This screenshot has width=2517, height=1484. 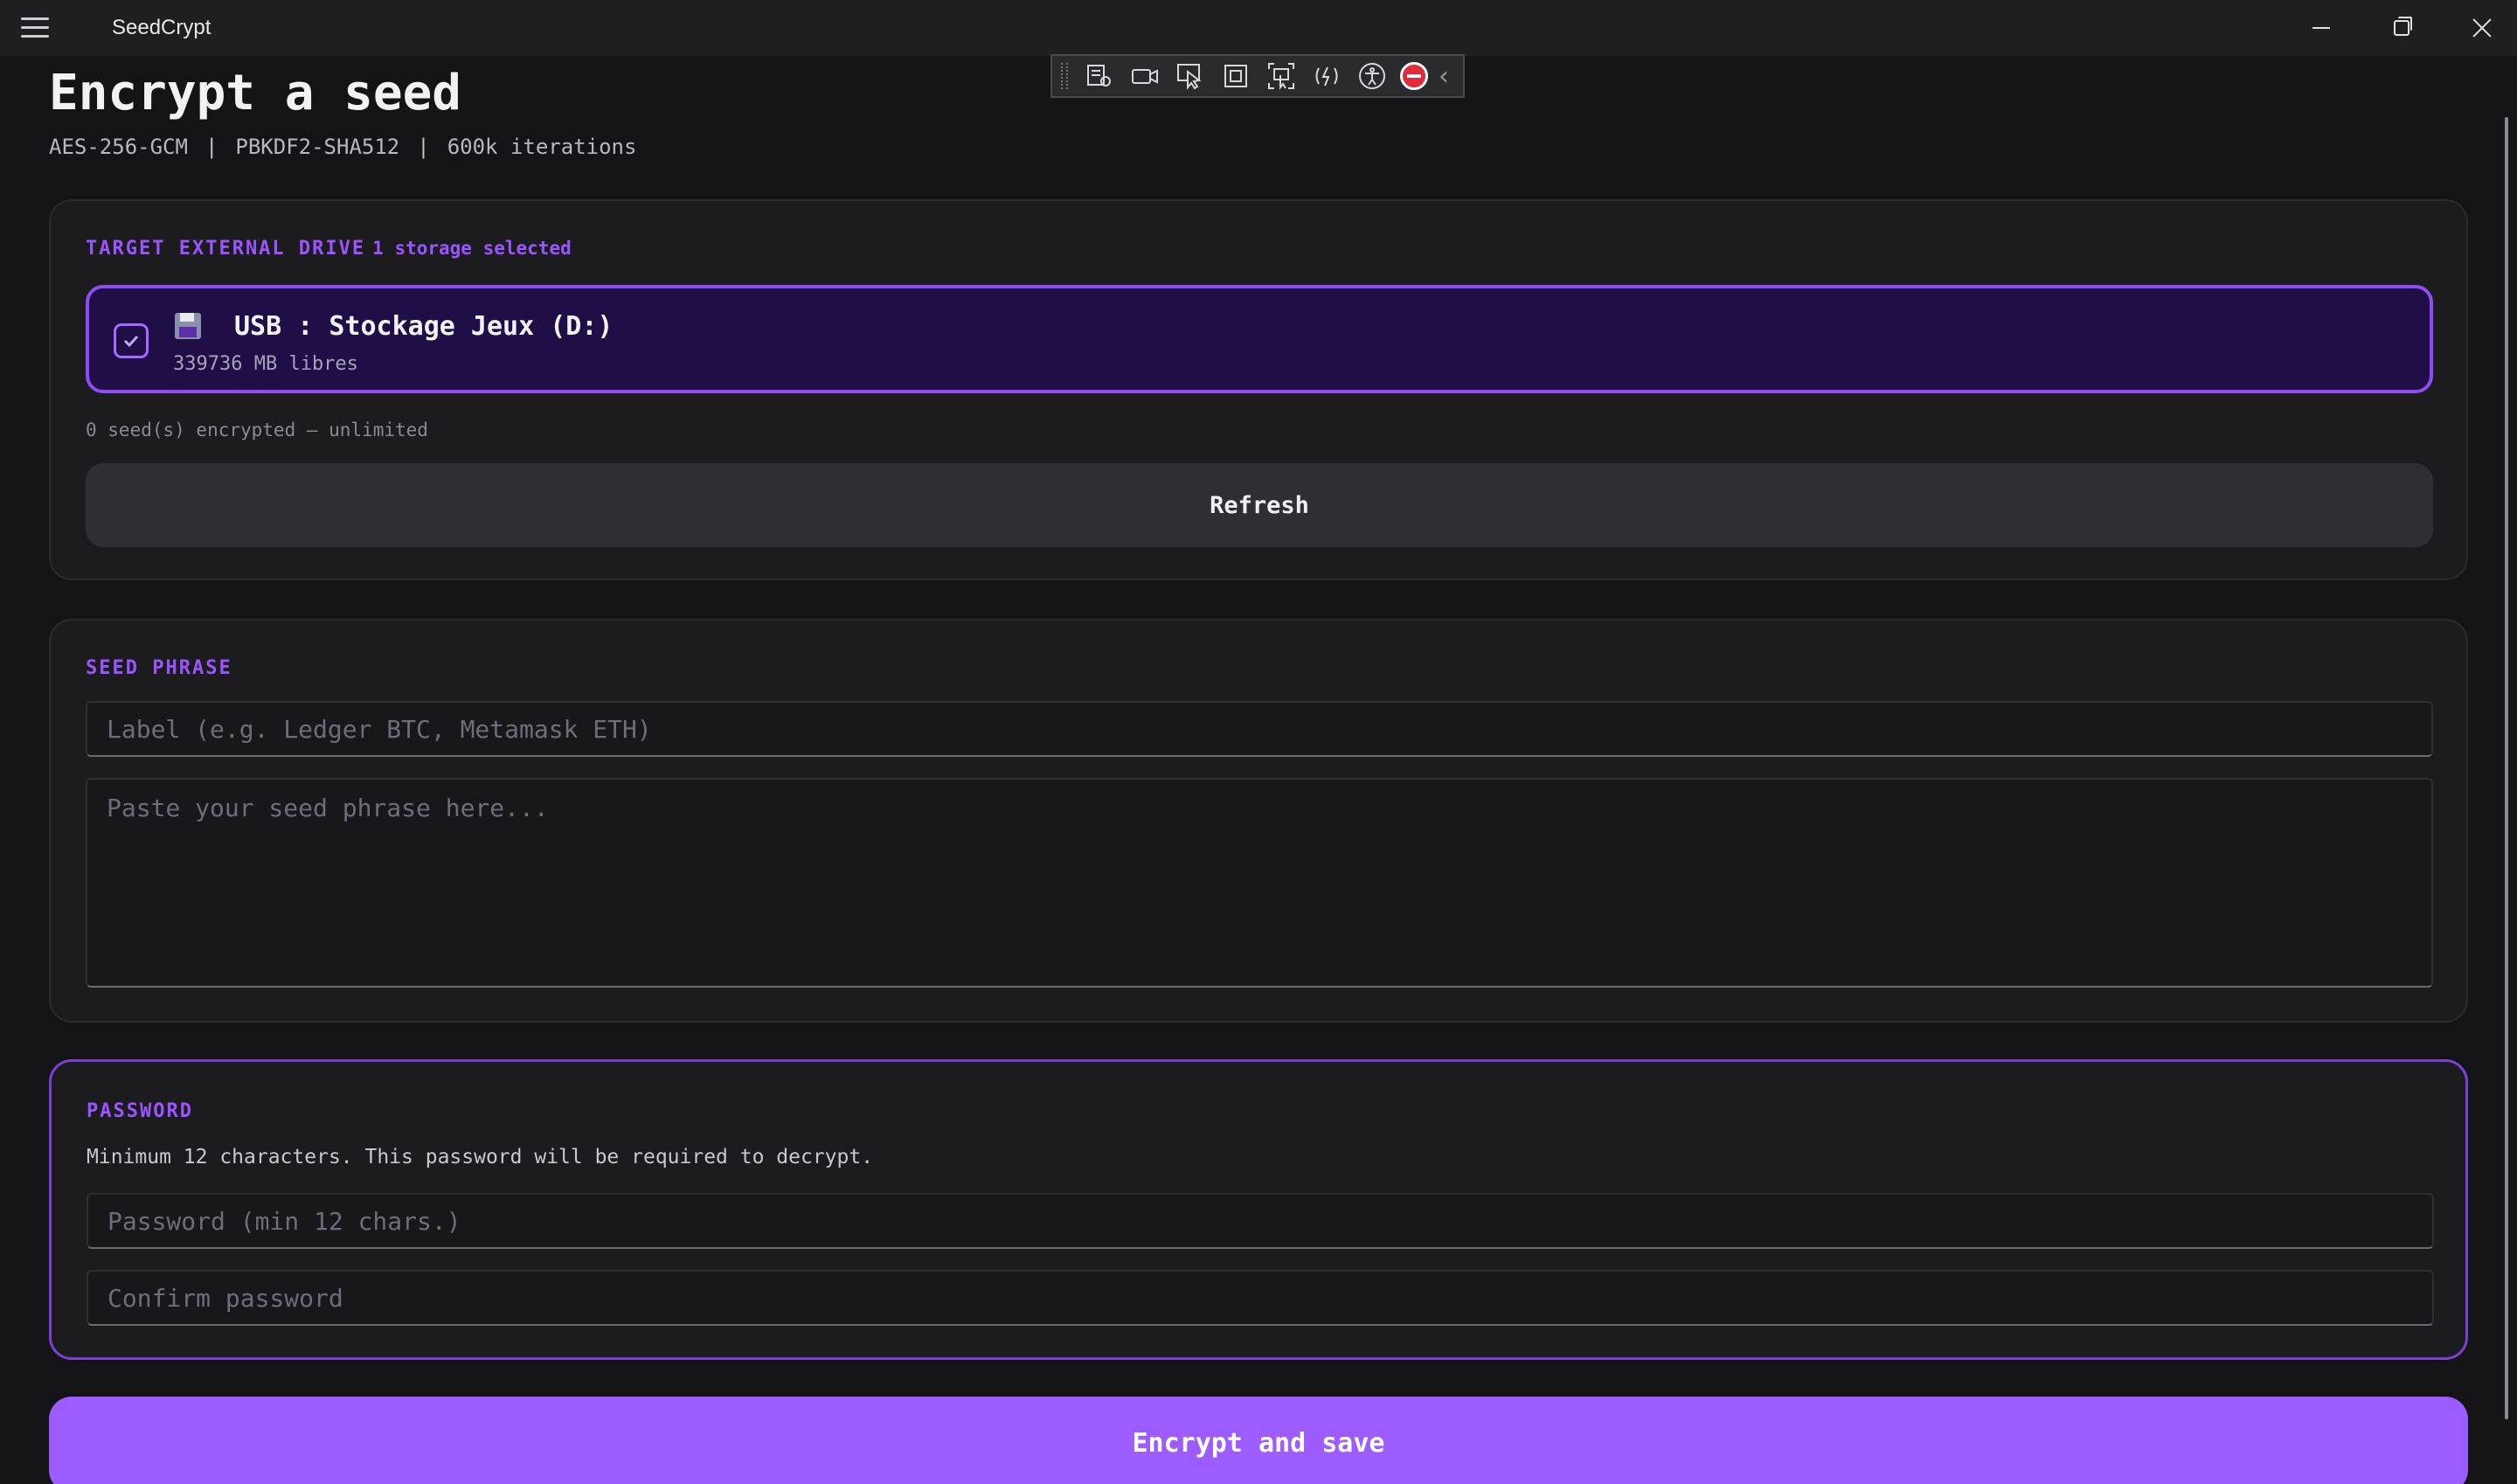 What do you see at coordinates (35, 27) in the screenshot?
I see `menu-icon` at bounding box center [35, 27].